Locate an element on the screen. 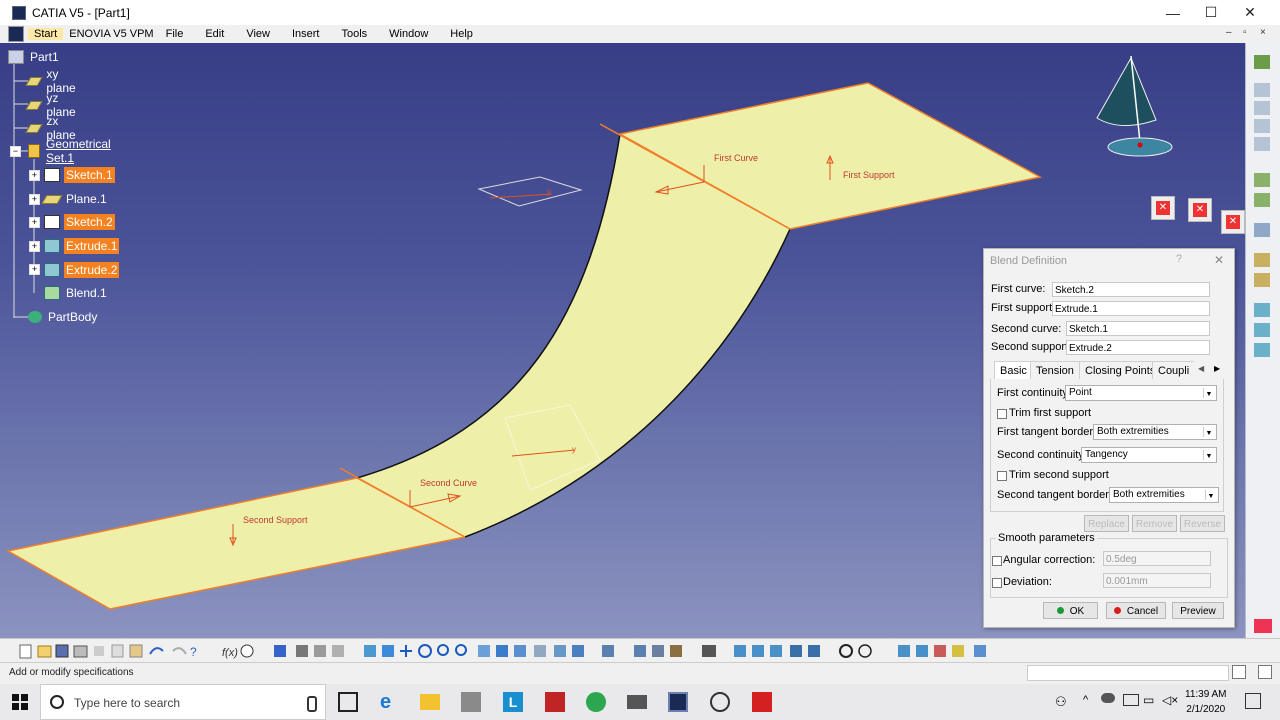 This screenshot has height=720, width=1280. first-support-field: Extrude.1 is located at coordinates (1131, 308).